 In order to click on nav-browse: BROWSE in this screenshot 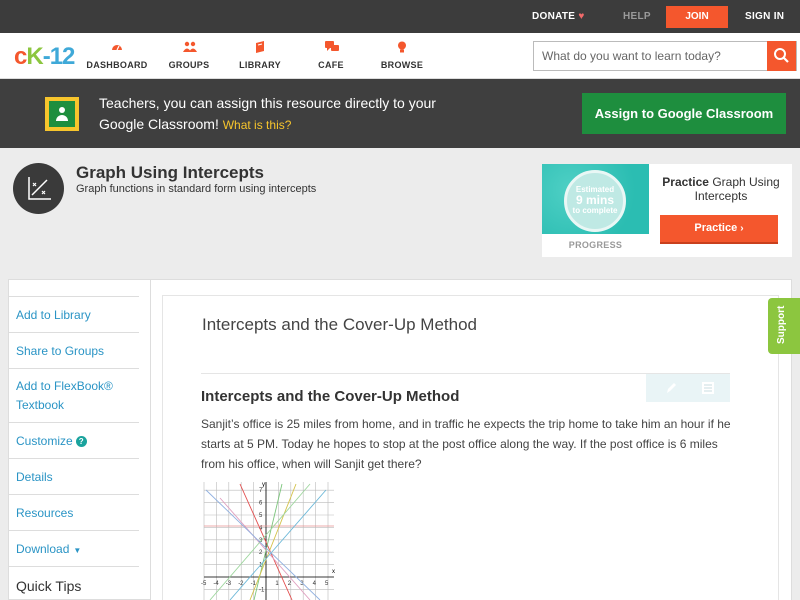, I will do `click(402, 55)`.